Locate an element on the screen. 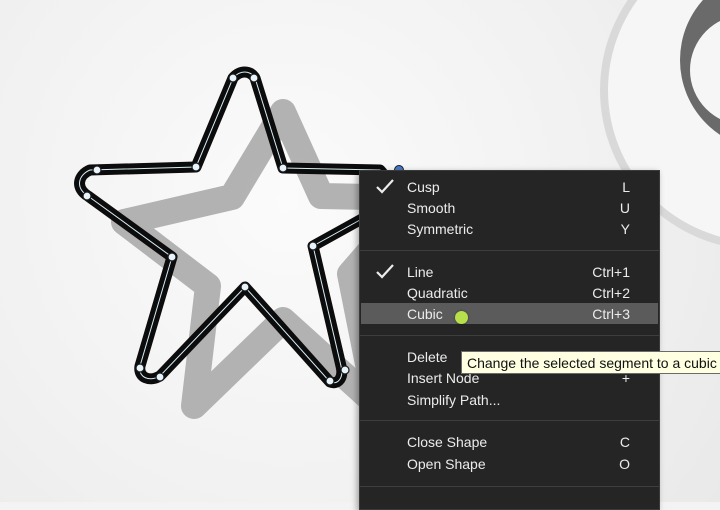 Image resolution: width=720 pixels, height=510 pixels. menu-item-quadratic: Quadratic Ctrl+2 is located at coordinates (509, 292).